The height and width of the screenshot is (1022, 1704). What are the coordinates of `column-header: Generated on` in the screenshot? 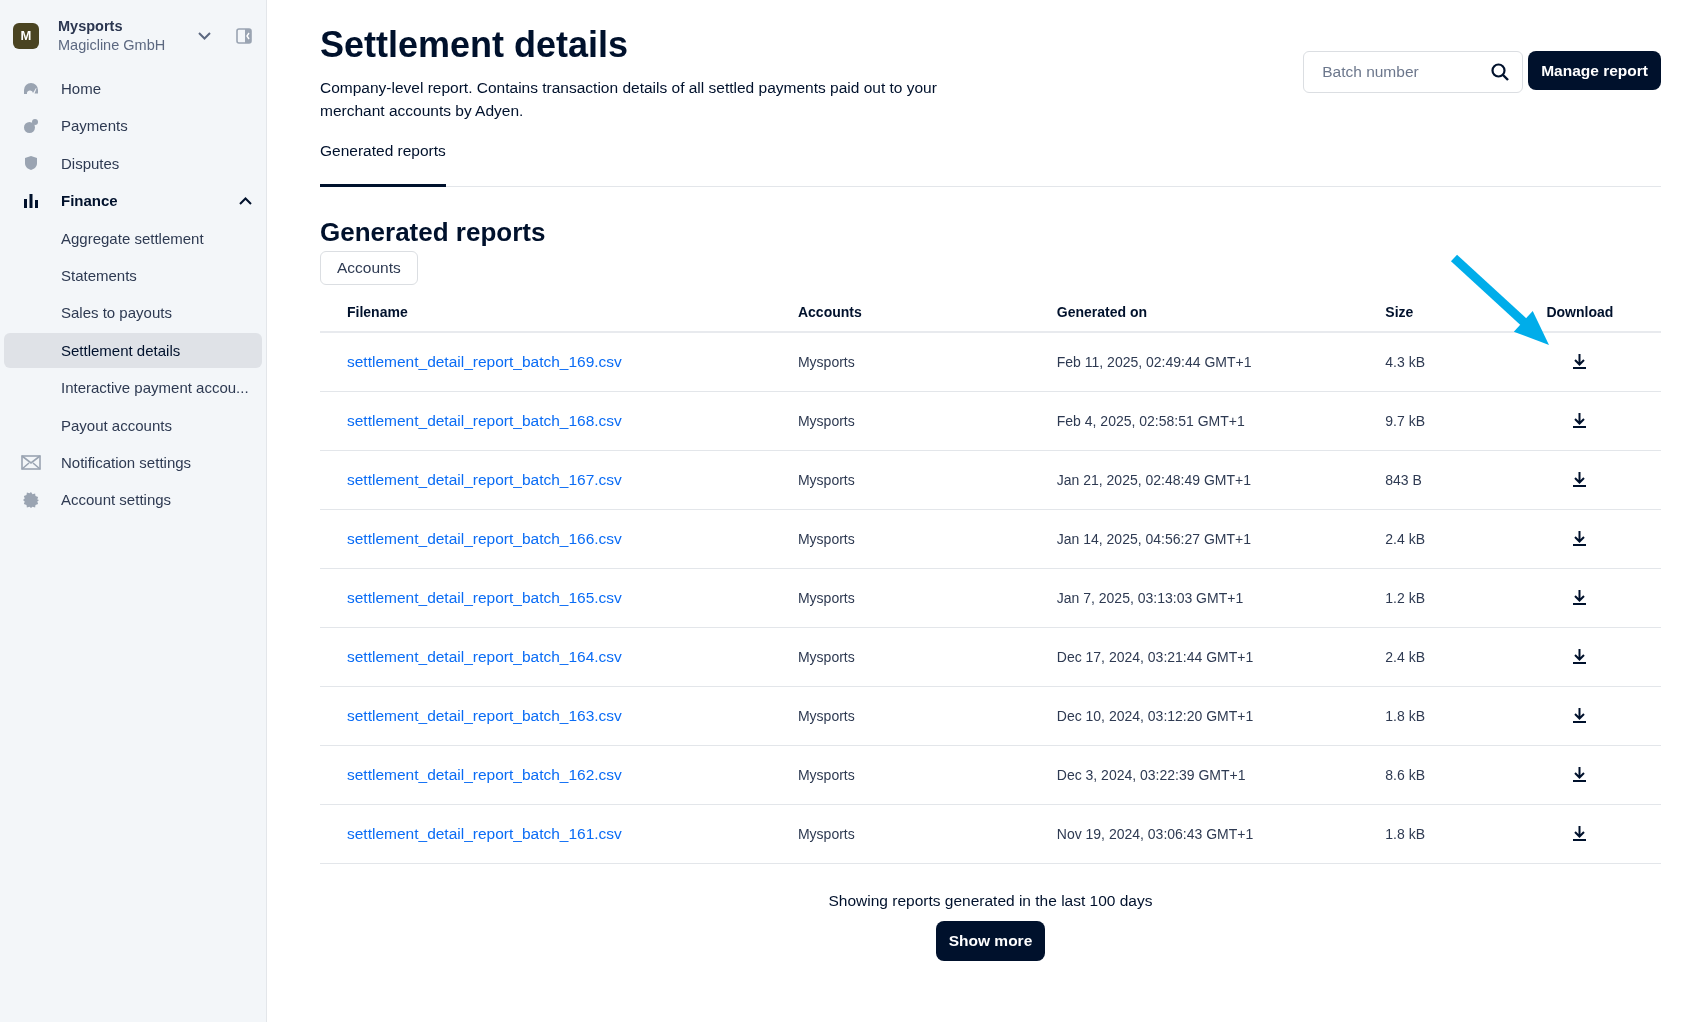 It's located at (1203, 312).